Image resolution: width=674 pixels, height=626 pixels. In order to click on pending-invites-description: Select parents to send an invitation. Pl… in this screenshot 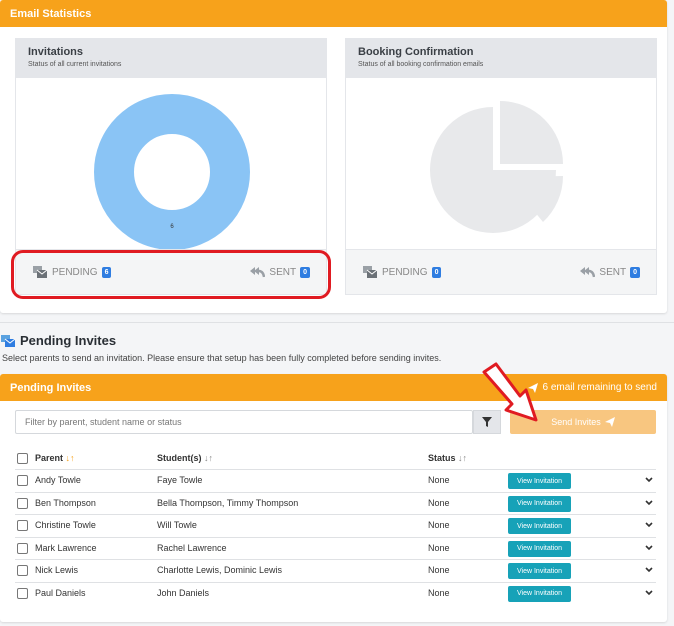, I will do `click(222, 358)`.